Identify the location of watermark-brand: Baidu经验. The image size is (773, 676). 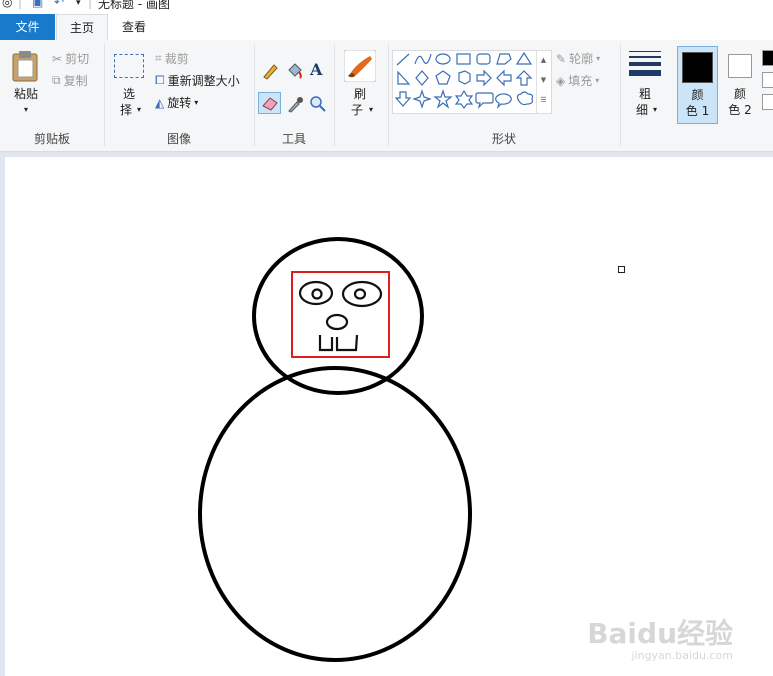
(660, 633).